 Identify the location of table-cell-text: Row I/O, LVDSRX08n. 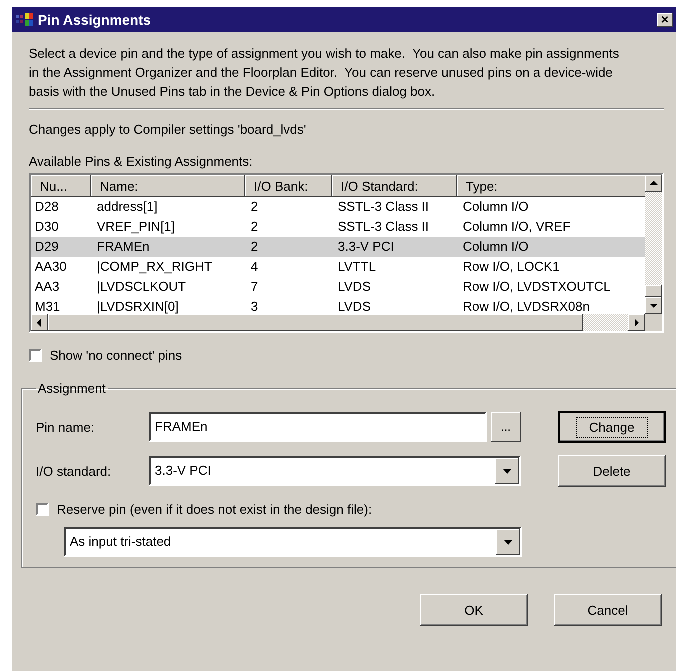
(526, 306).